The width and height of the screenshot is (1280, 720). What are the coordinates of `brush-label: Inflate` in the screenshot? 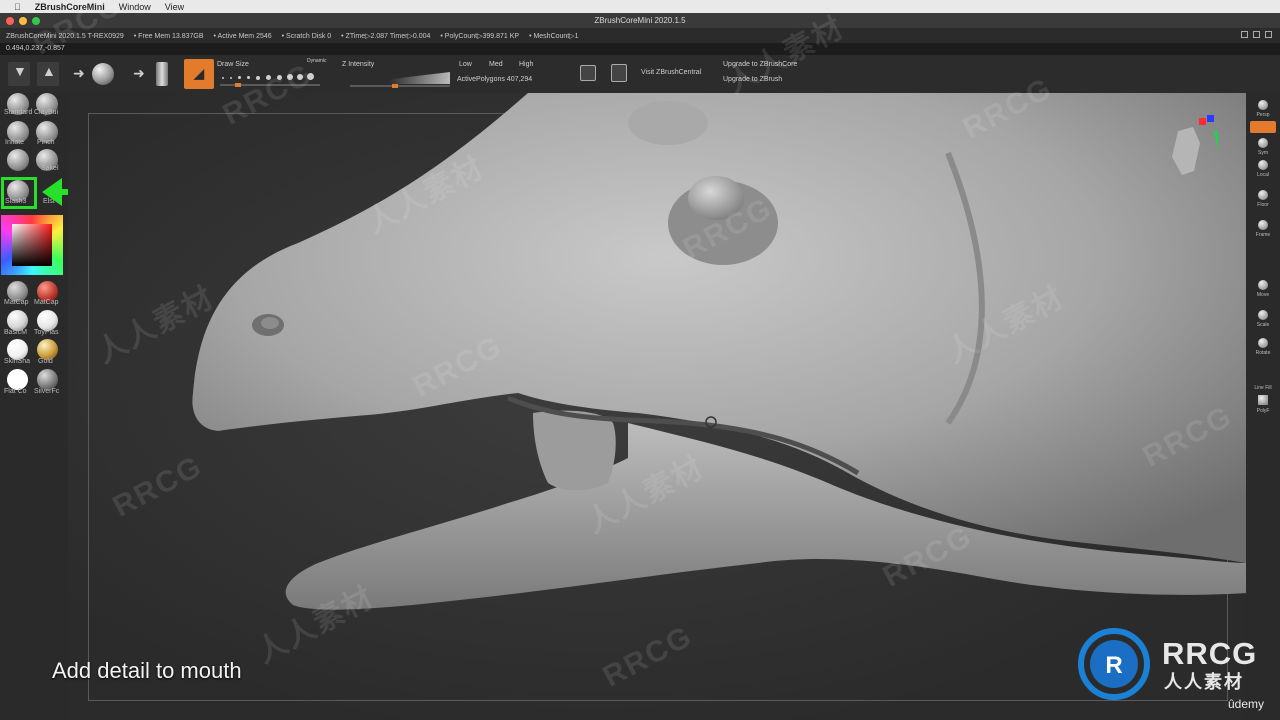 It's located at (15, 142).